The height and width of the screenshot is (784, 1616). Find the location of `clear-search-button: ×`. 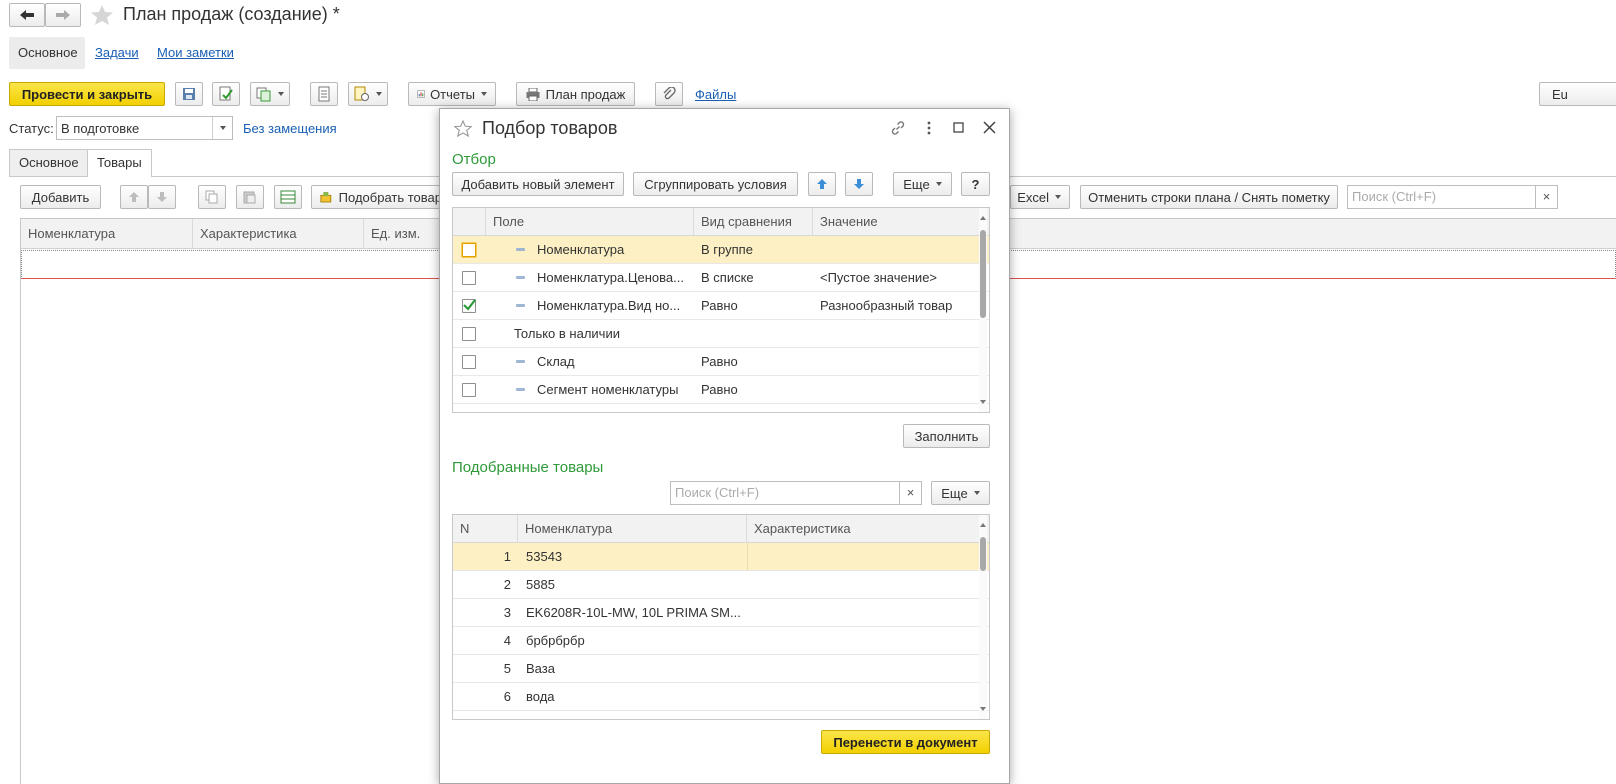

clear-search-button: × is located at coordinates (1546, 197).